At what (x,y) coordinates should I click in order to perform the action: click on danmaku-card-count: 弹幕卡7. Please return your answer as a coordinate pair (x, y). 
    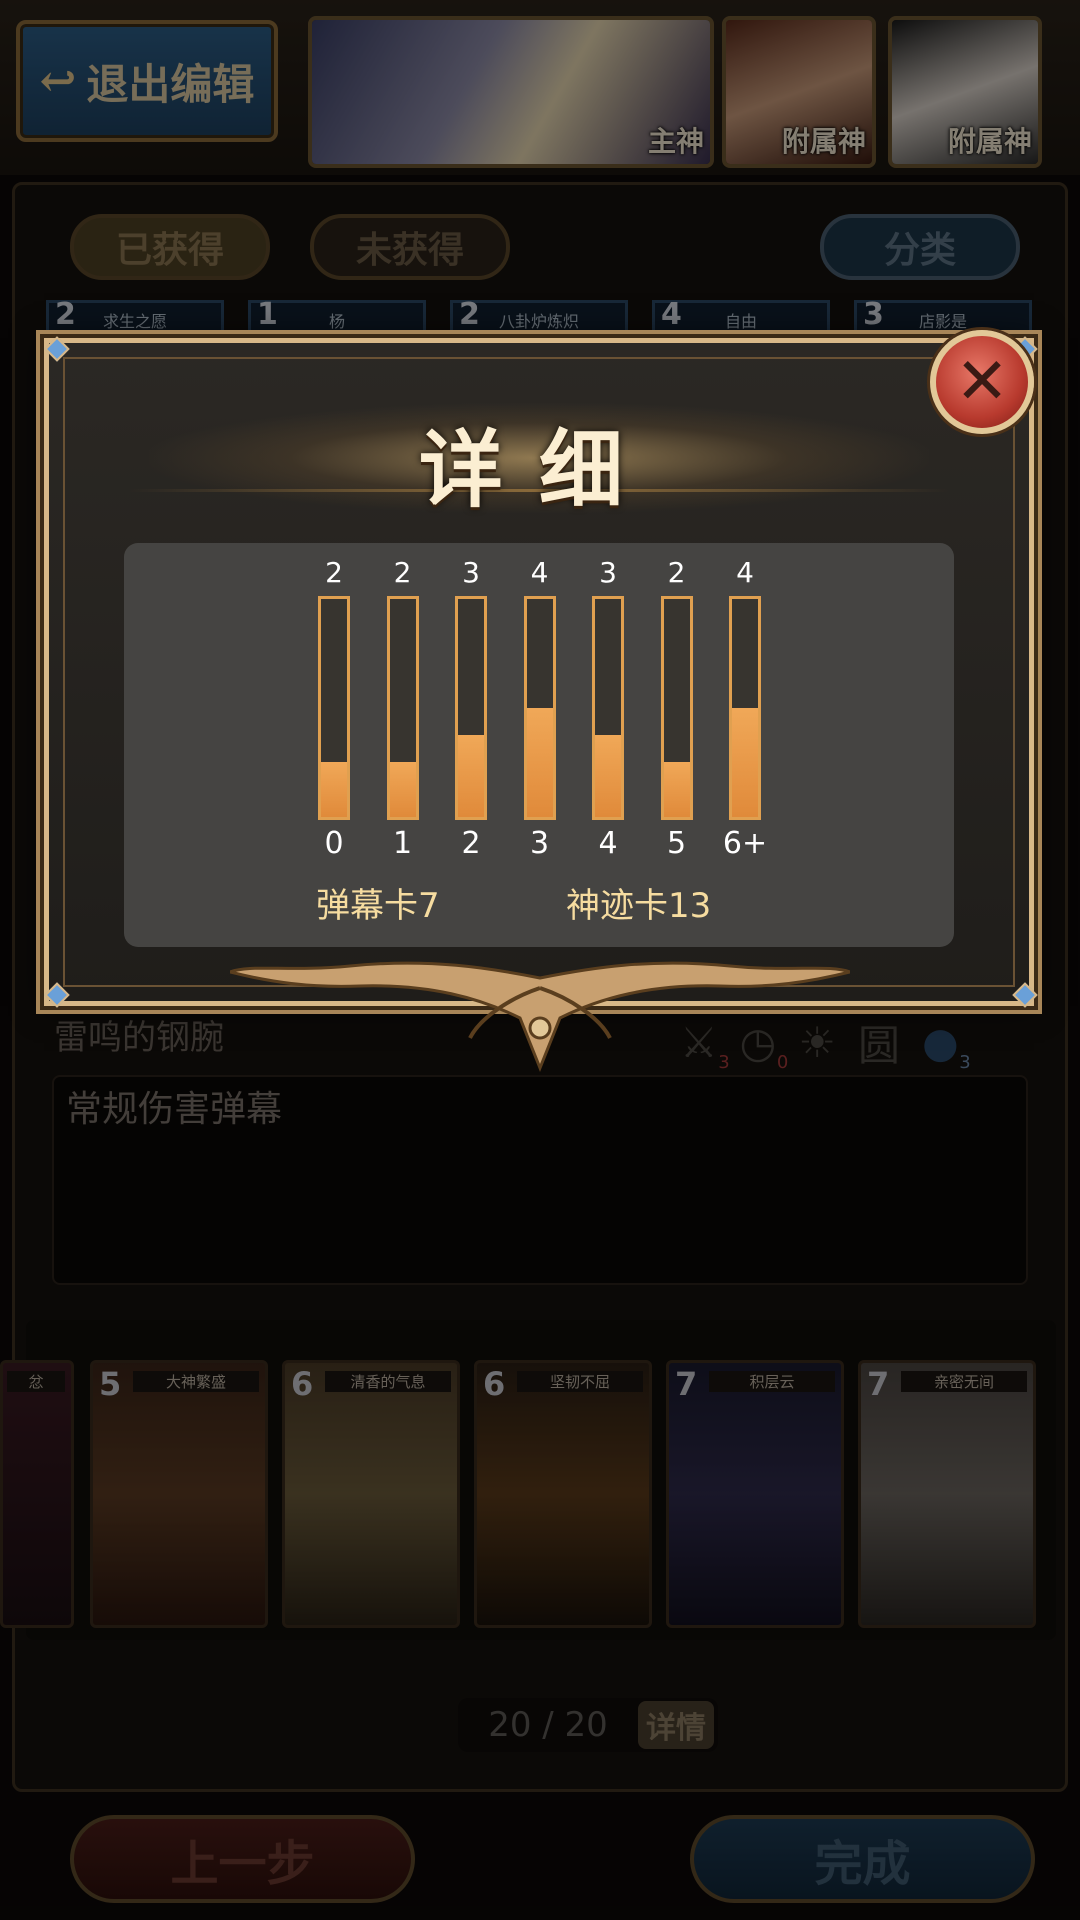
    Looking at the image, I should click on (378, 906).